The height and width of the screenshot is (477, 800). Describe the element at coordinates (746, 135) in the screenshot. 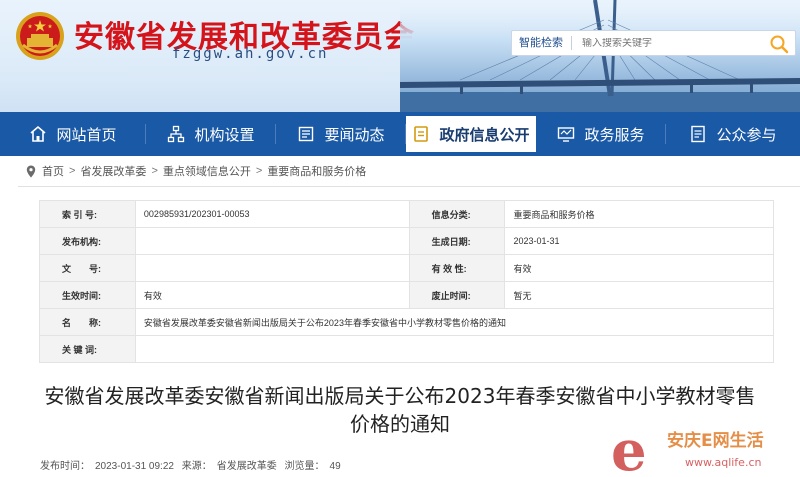

I see `nav-label: 公众参与` at that location.